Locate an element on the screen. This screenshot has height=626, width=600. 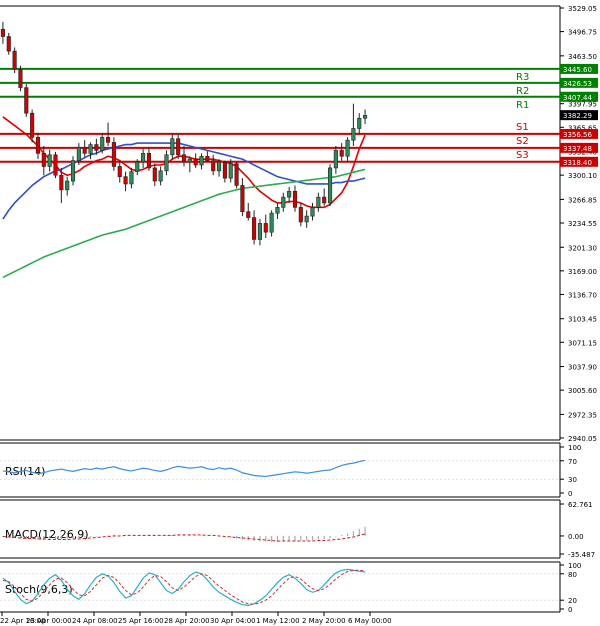
y-tick-label: 80 is located at coordinates (572, 575).